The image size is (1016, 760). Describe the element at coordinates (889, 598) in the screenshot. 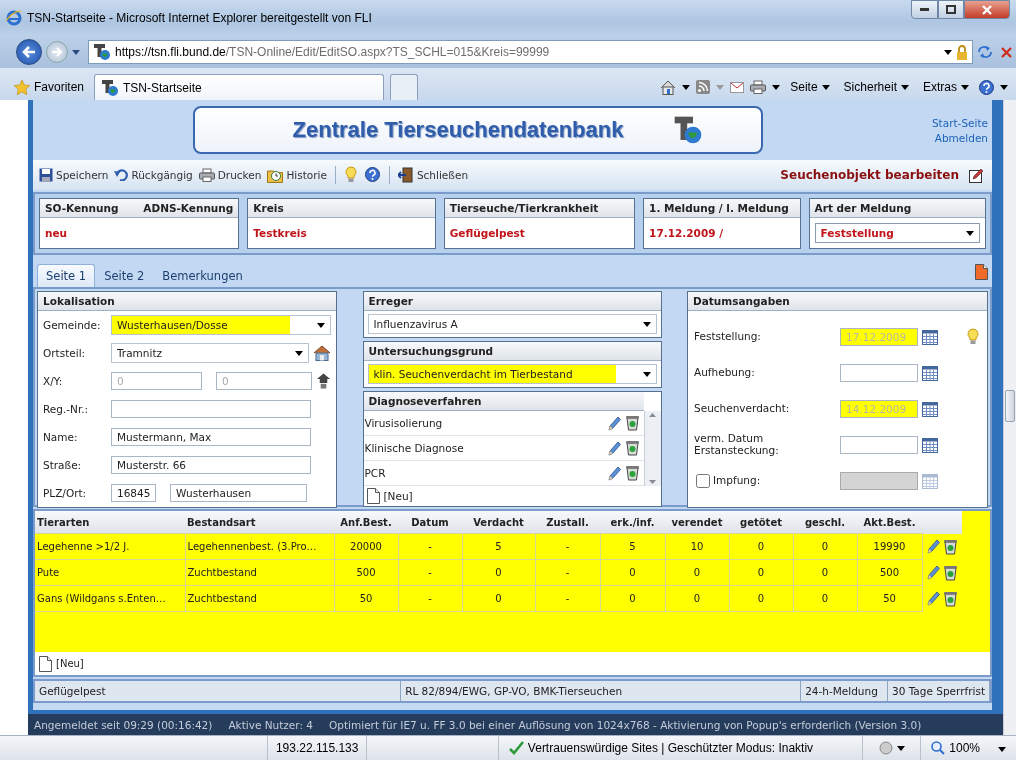

I see `table-cell: 50` at that location.